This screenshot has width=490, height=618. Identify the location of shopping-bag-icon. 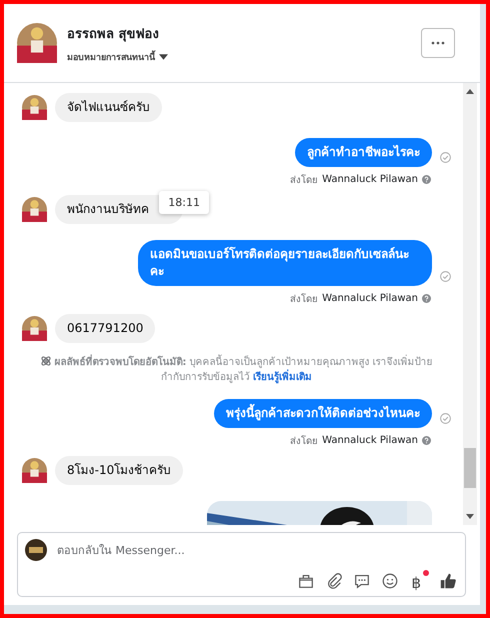
(306, 581).